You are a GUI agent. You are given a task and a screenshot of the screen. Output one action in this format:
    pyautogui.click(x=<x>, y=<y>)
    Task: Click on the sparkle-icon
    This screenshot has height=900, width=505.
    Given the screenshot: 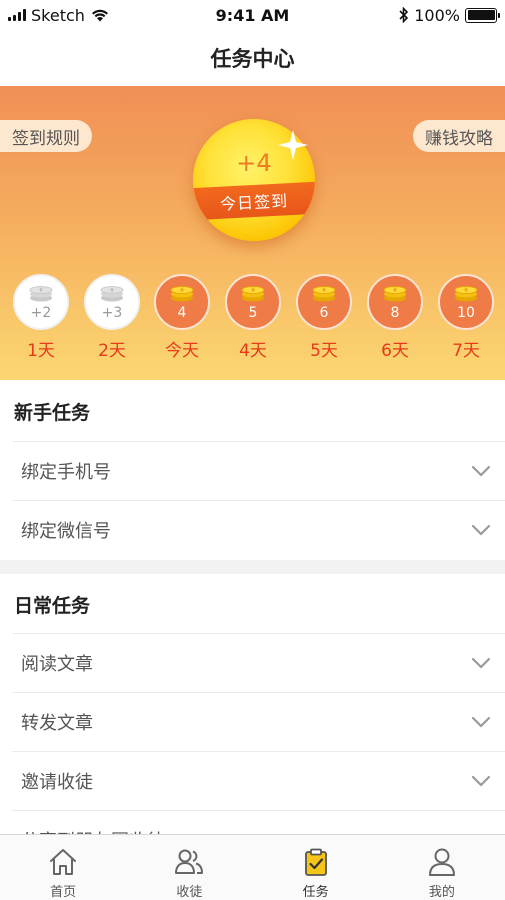 What is the action you would take?
    pyautogui.click(x=293, y=145)
    